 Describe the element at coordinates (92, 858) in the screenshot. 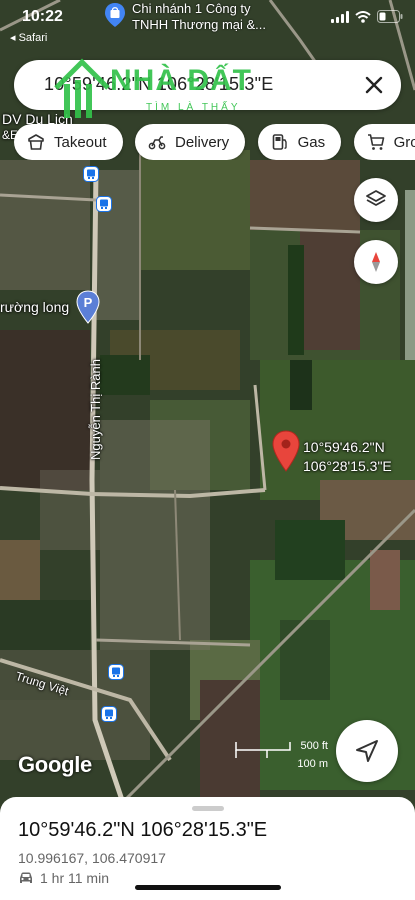

I see `decimal-coordinates: 10.996167, 106.470917` at that location.